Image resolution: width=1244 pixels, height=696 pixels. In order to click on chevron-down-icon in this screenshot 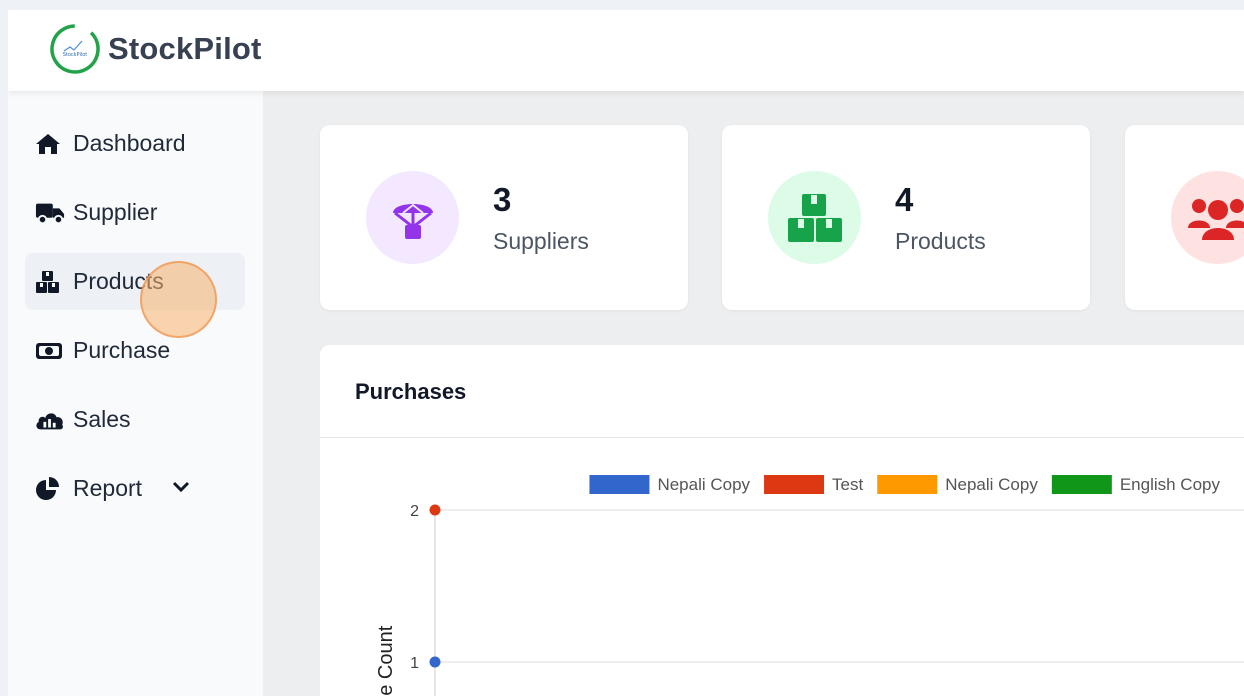, I will do `click(181, 489)`.